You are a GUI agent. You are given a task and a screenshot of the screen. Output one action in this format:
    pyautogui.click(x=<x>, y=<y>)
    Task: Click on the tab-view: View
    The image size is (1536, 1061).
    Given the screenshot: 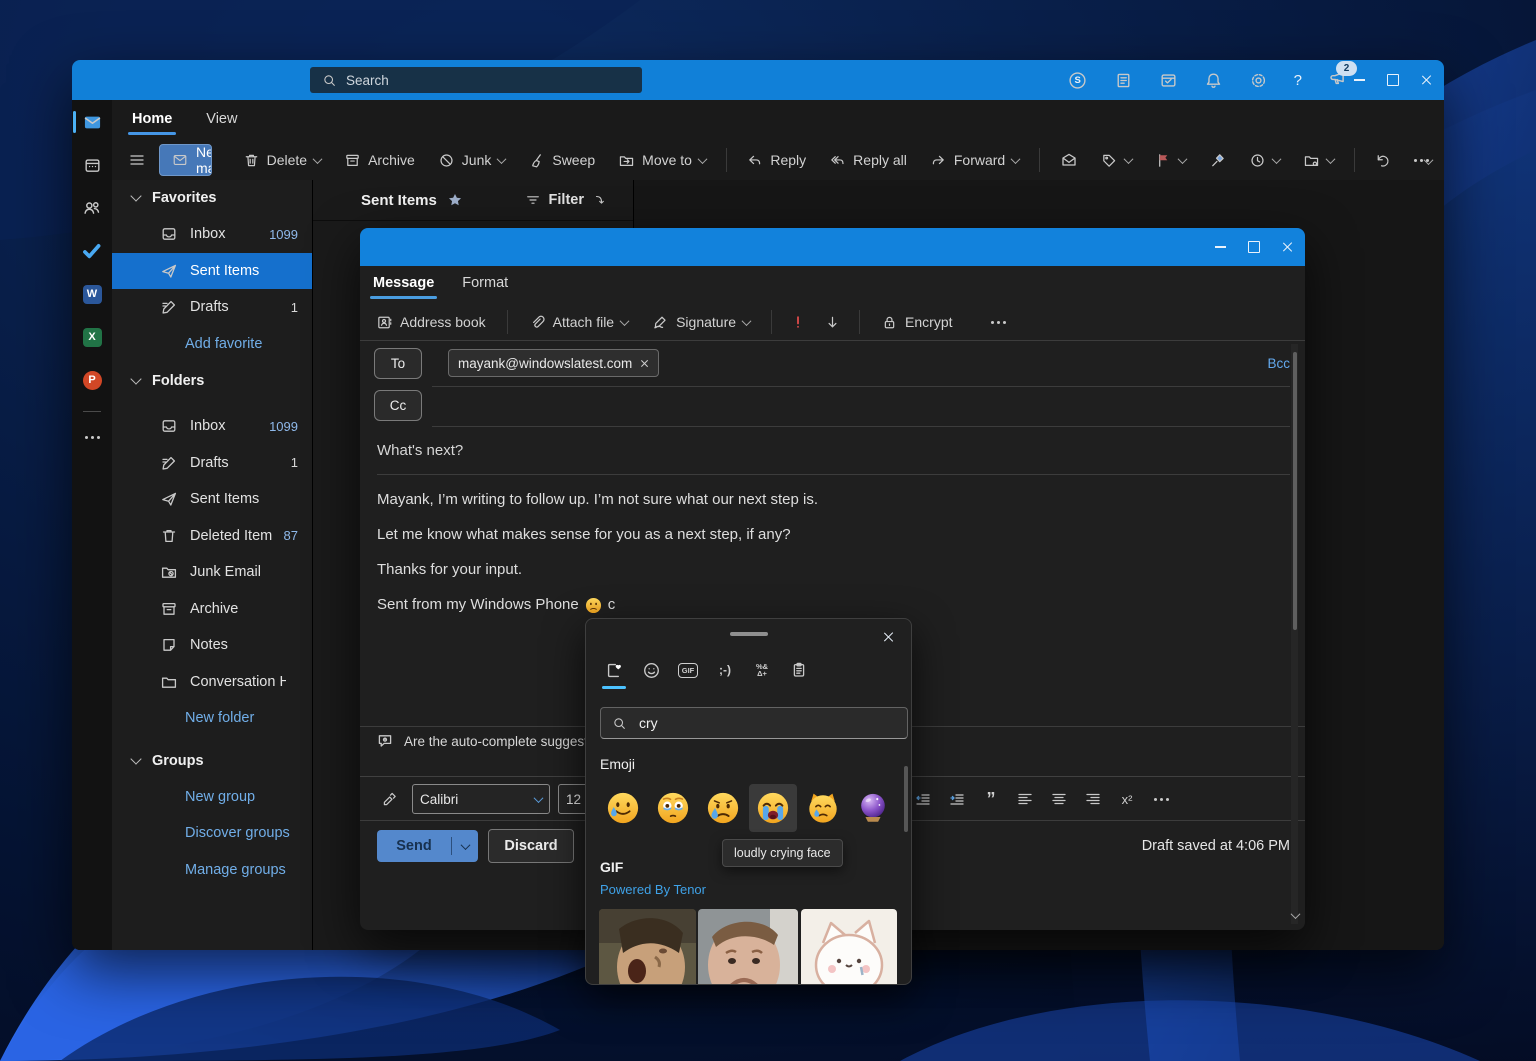 What is the action you would take?
    pyautogui.click(x=221, y=119)
    